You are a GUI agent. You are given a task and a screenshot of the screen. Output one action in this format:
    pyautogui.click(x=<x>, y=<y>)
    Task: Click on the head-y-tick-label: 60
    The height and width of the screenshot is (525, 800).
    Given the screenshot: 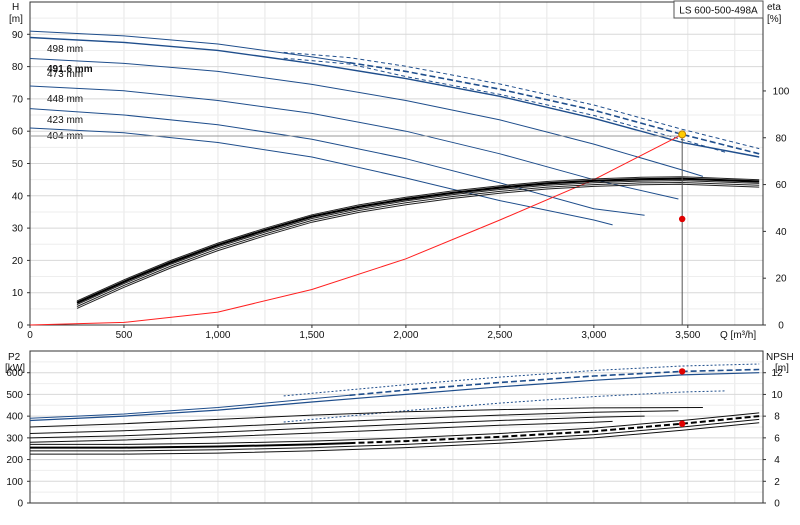 What is the action you would take?
    pyautogui.click(x=18, y=132)
    